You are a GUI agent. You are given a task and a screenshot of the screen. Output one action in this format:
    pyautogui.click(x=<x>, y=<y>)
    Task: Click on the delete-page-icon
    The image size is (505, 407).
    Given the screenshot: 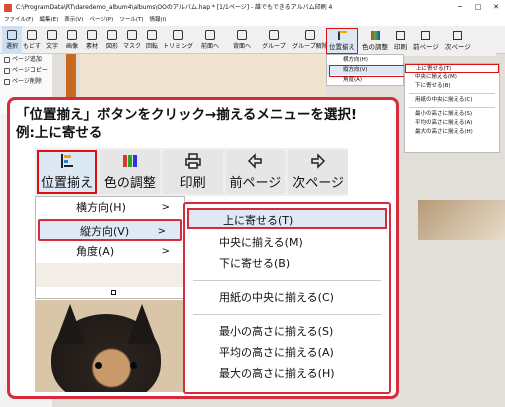 What is the action you would take?
    pyautogui.click(x=7, y=81)
    